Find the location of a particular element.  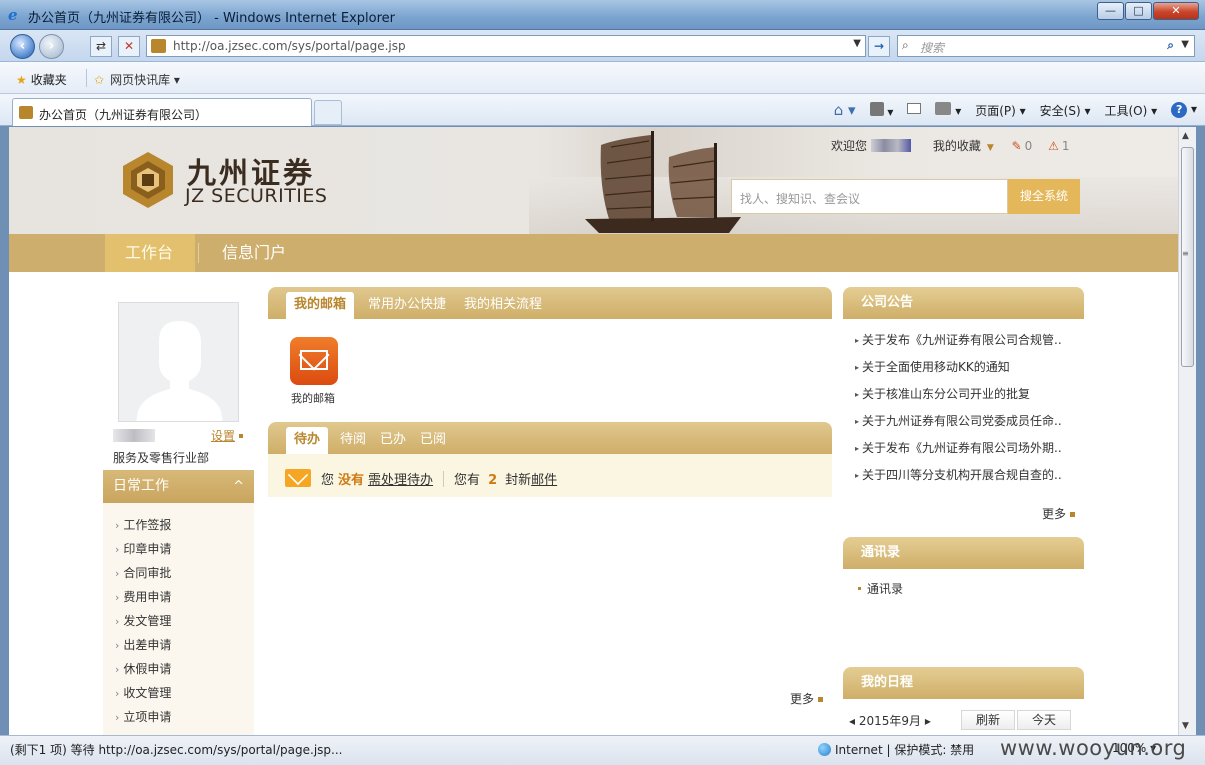

chevron-up-icon: ^ is located at coordinates (238, 486).